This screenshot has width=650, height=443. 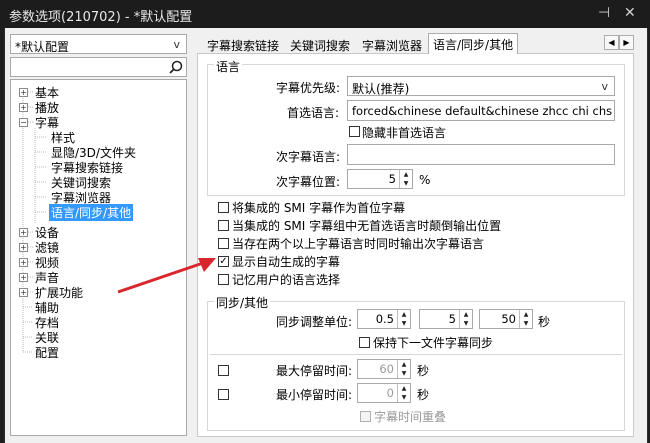 I want to click on keep-sync-checkbox, so click(x=364, y=342).